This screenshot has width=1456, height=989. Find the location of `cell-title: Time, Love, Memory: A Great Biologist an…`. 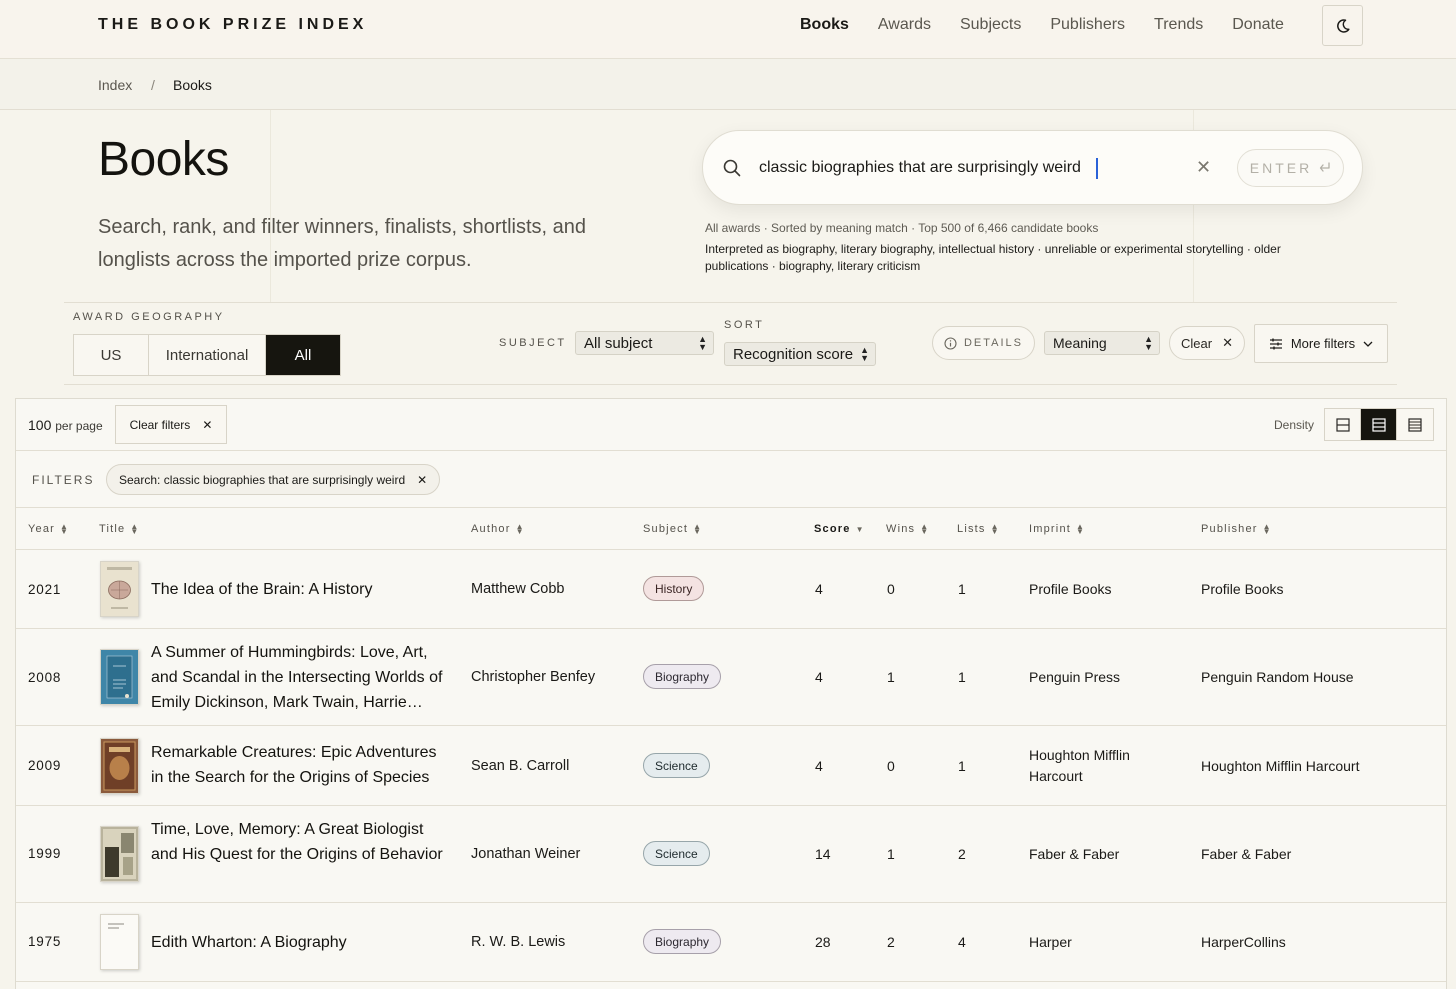

cell-title: Time, Love, Memory: A Great Biologist an… is located at coordinates (301, 842).